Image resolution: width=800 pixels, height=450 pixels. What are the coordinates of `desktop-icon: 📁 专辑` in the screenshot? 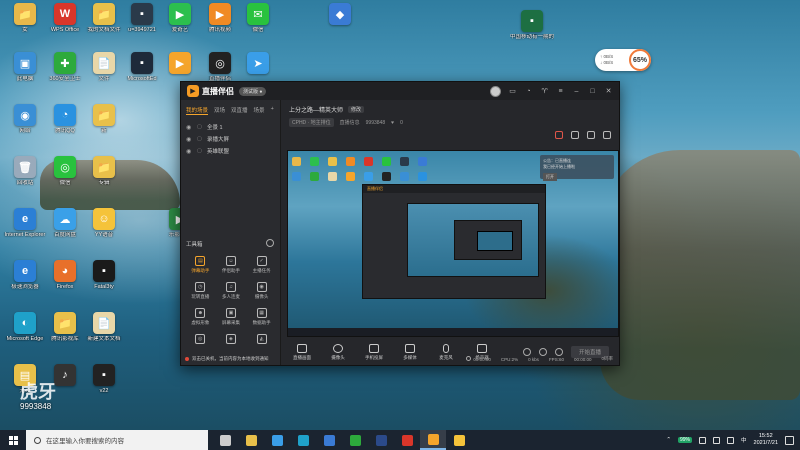 It's located at (104, 171).